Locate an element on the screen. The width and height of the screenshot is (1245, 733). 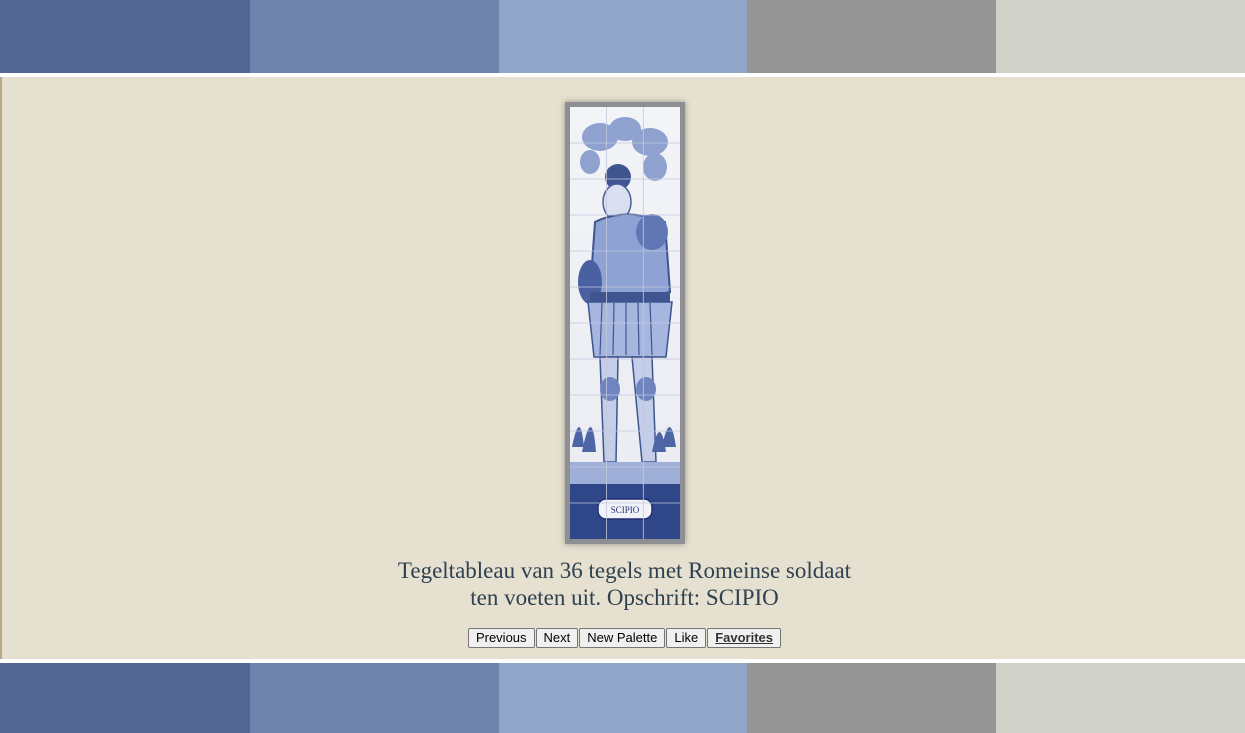
palette-bottom is located at coordinates (622, 698).